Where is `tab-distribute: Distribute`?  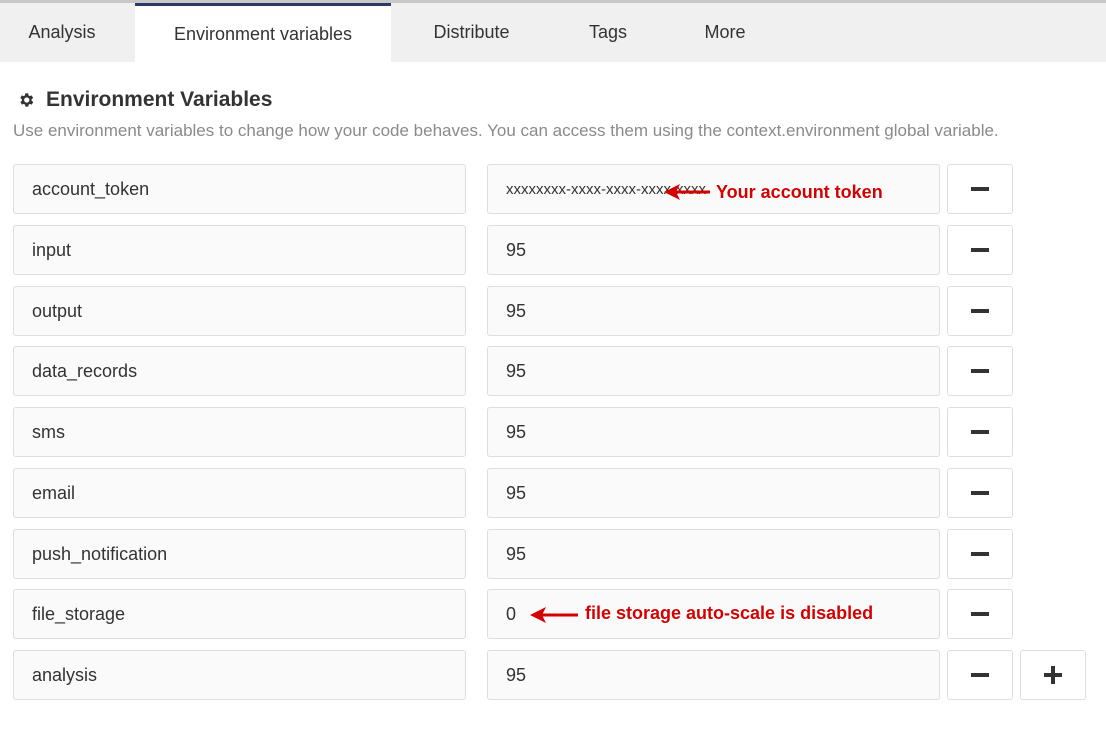
tab-distribute: Distribute is located at coordinates (471, 32).